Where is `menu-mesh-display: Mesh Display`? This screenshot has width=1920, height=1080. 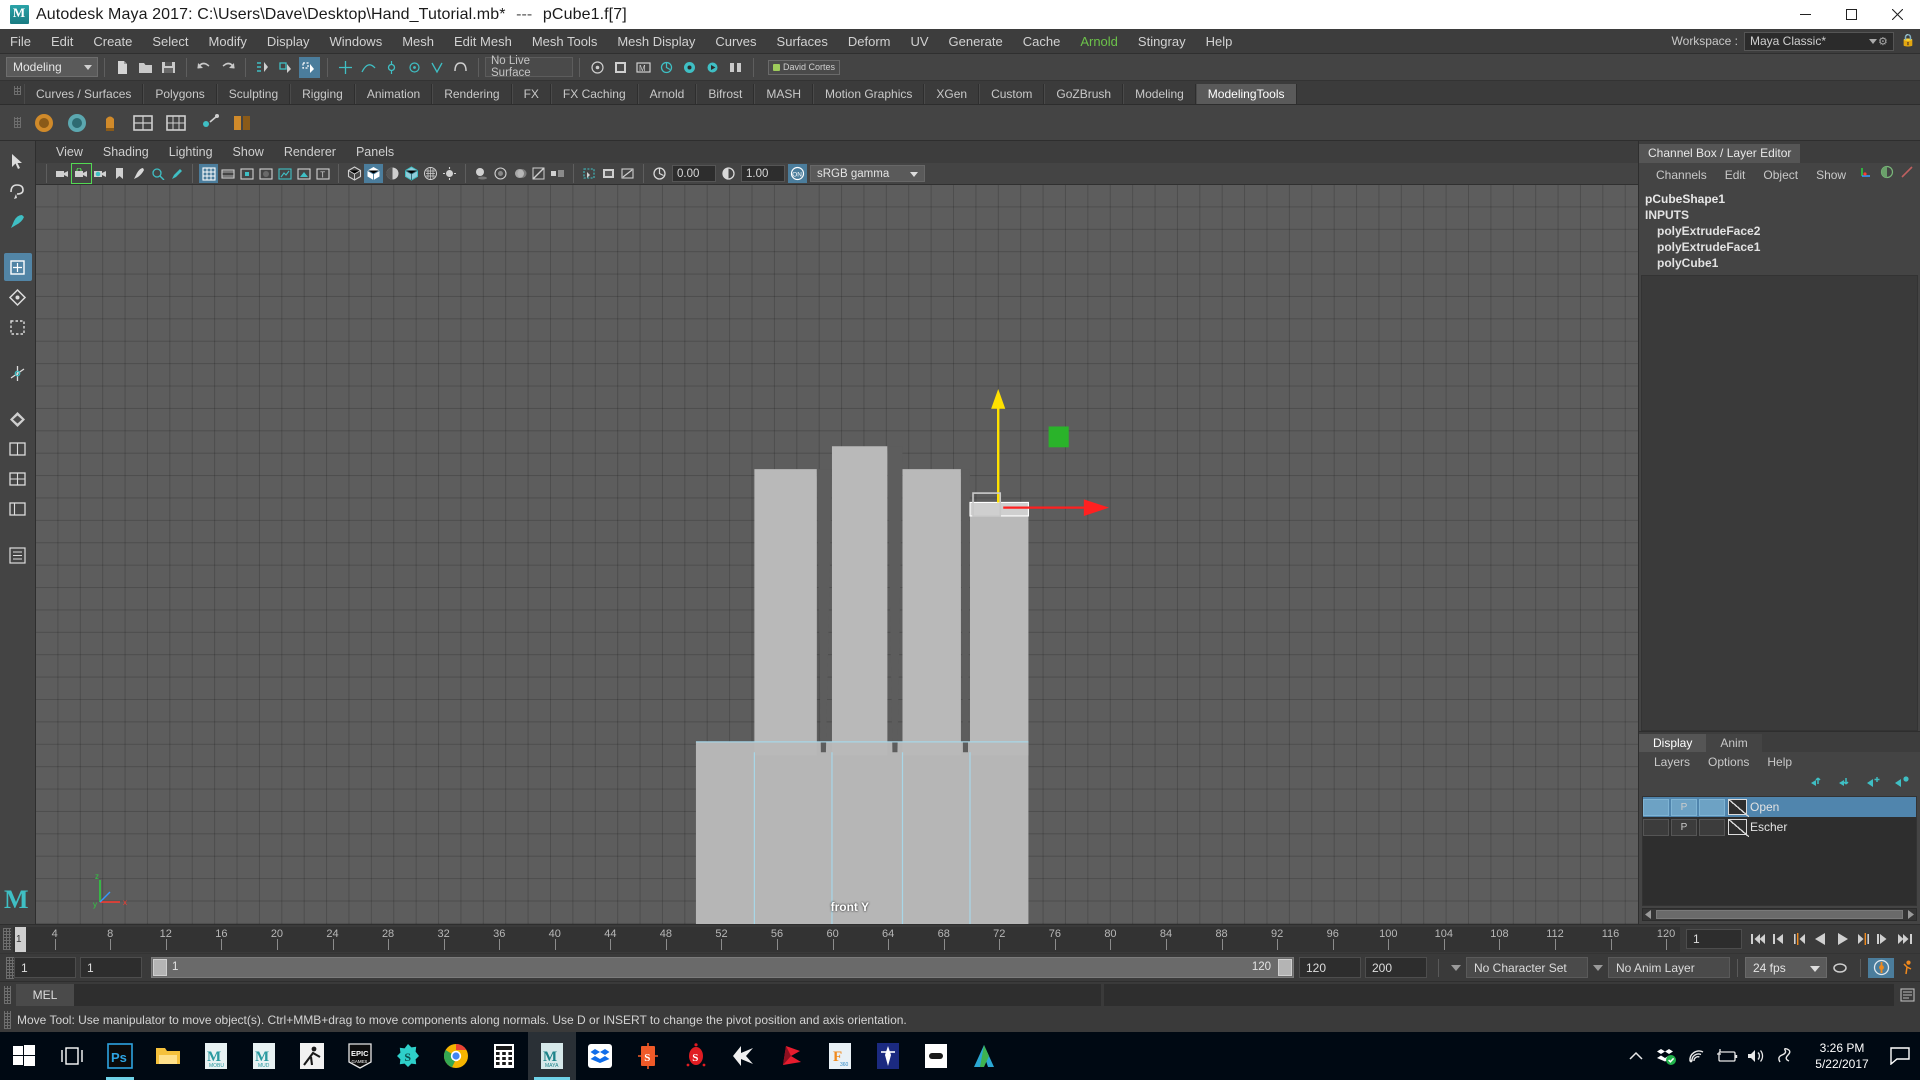
menu-mesh-display: Mesh Display is located at coordinates (656, 41).